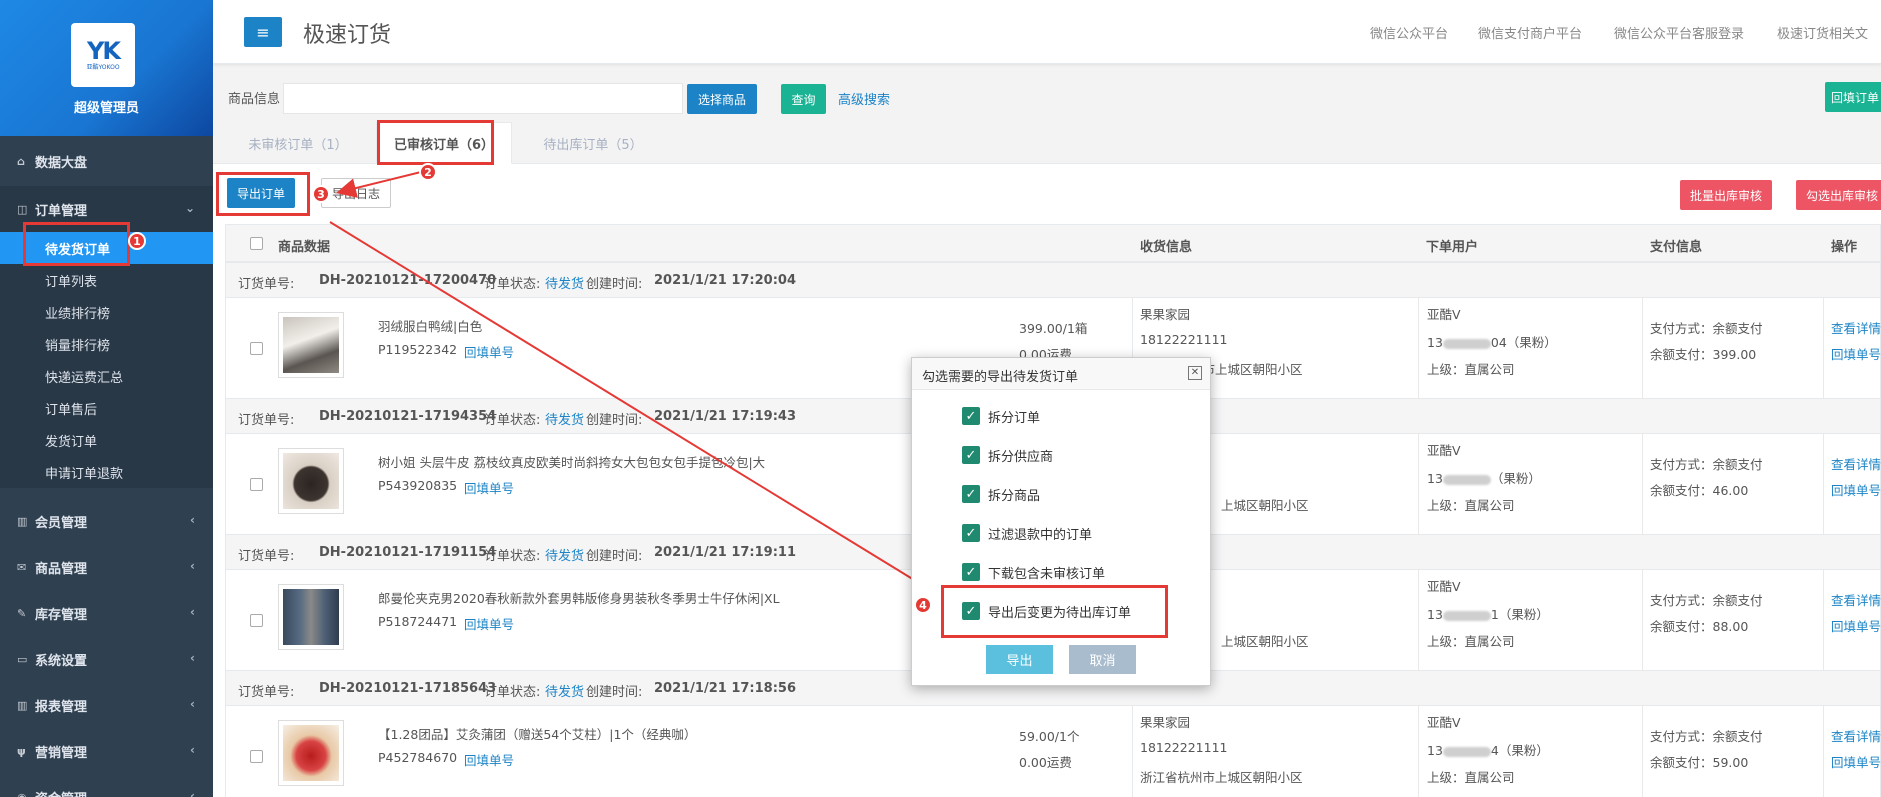 This screenshot has height=797, width=1881. I want to click on header-user: 下单用户, so click(1452, 247).